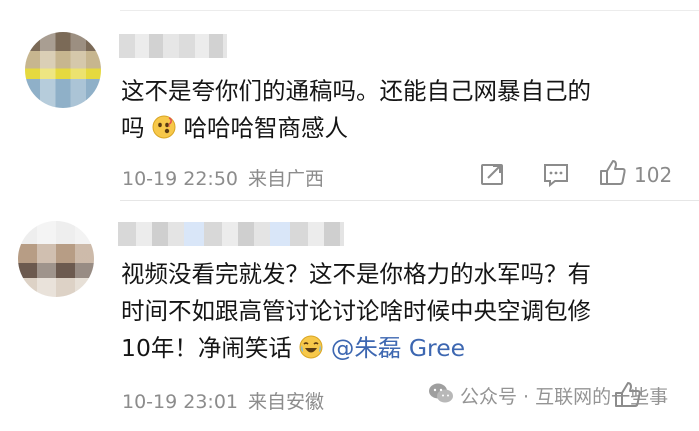  I want to click on comment-location: 来自安徽, so click(286, 402).